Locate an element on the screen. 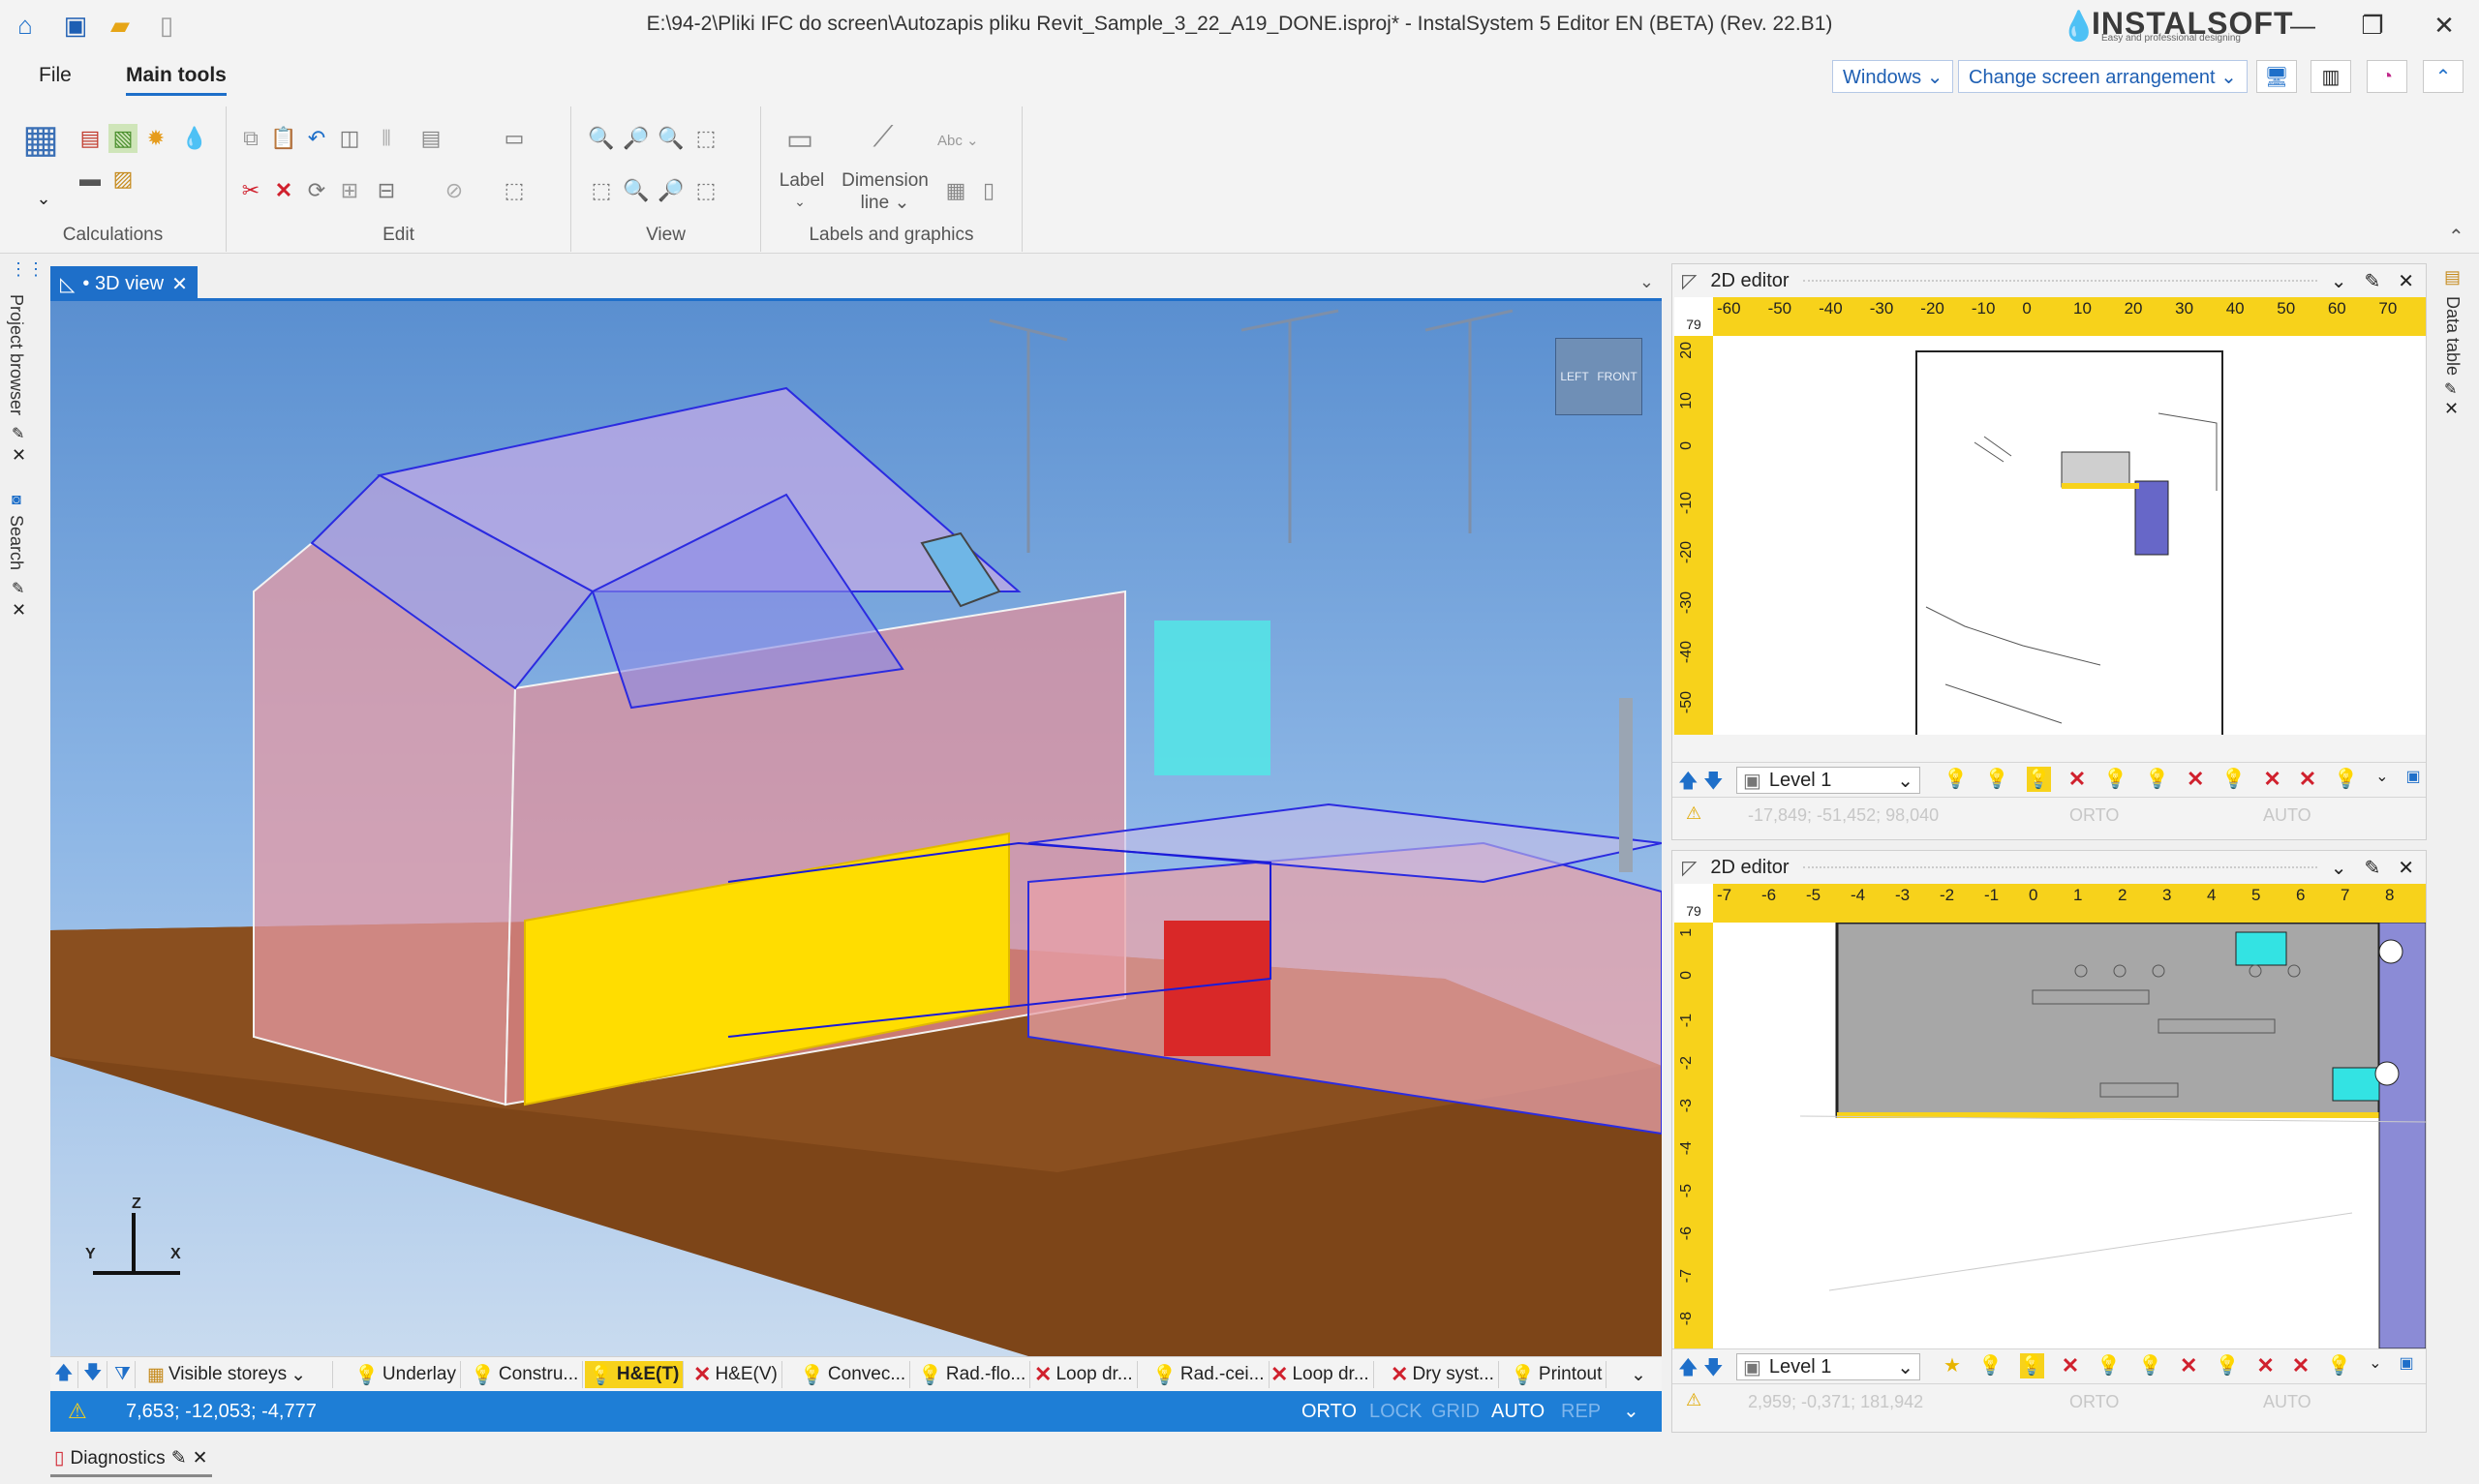  pin-icon: ✎ is located at coordinates (18, 433).